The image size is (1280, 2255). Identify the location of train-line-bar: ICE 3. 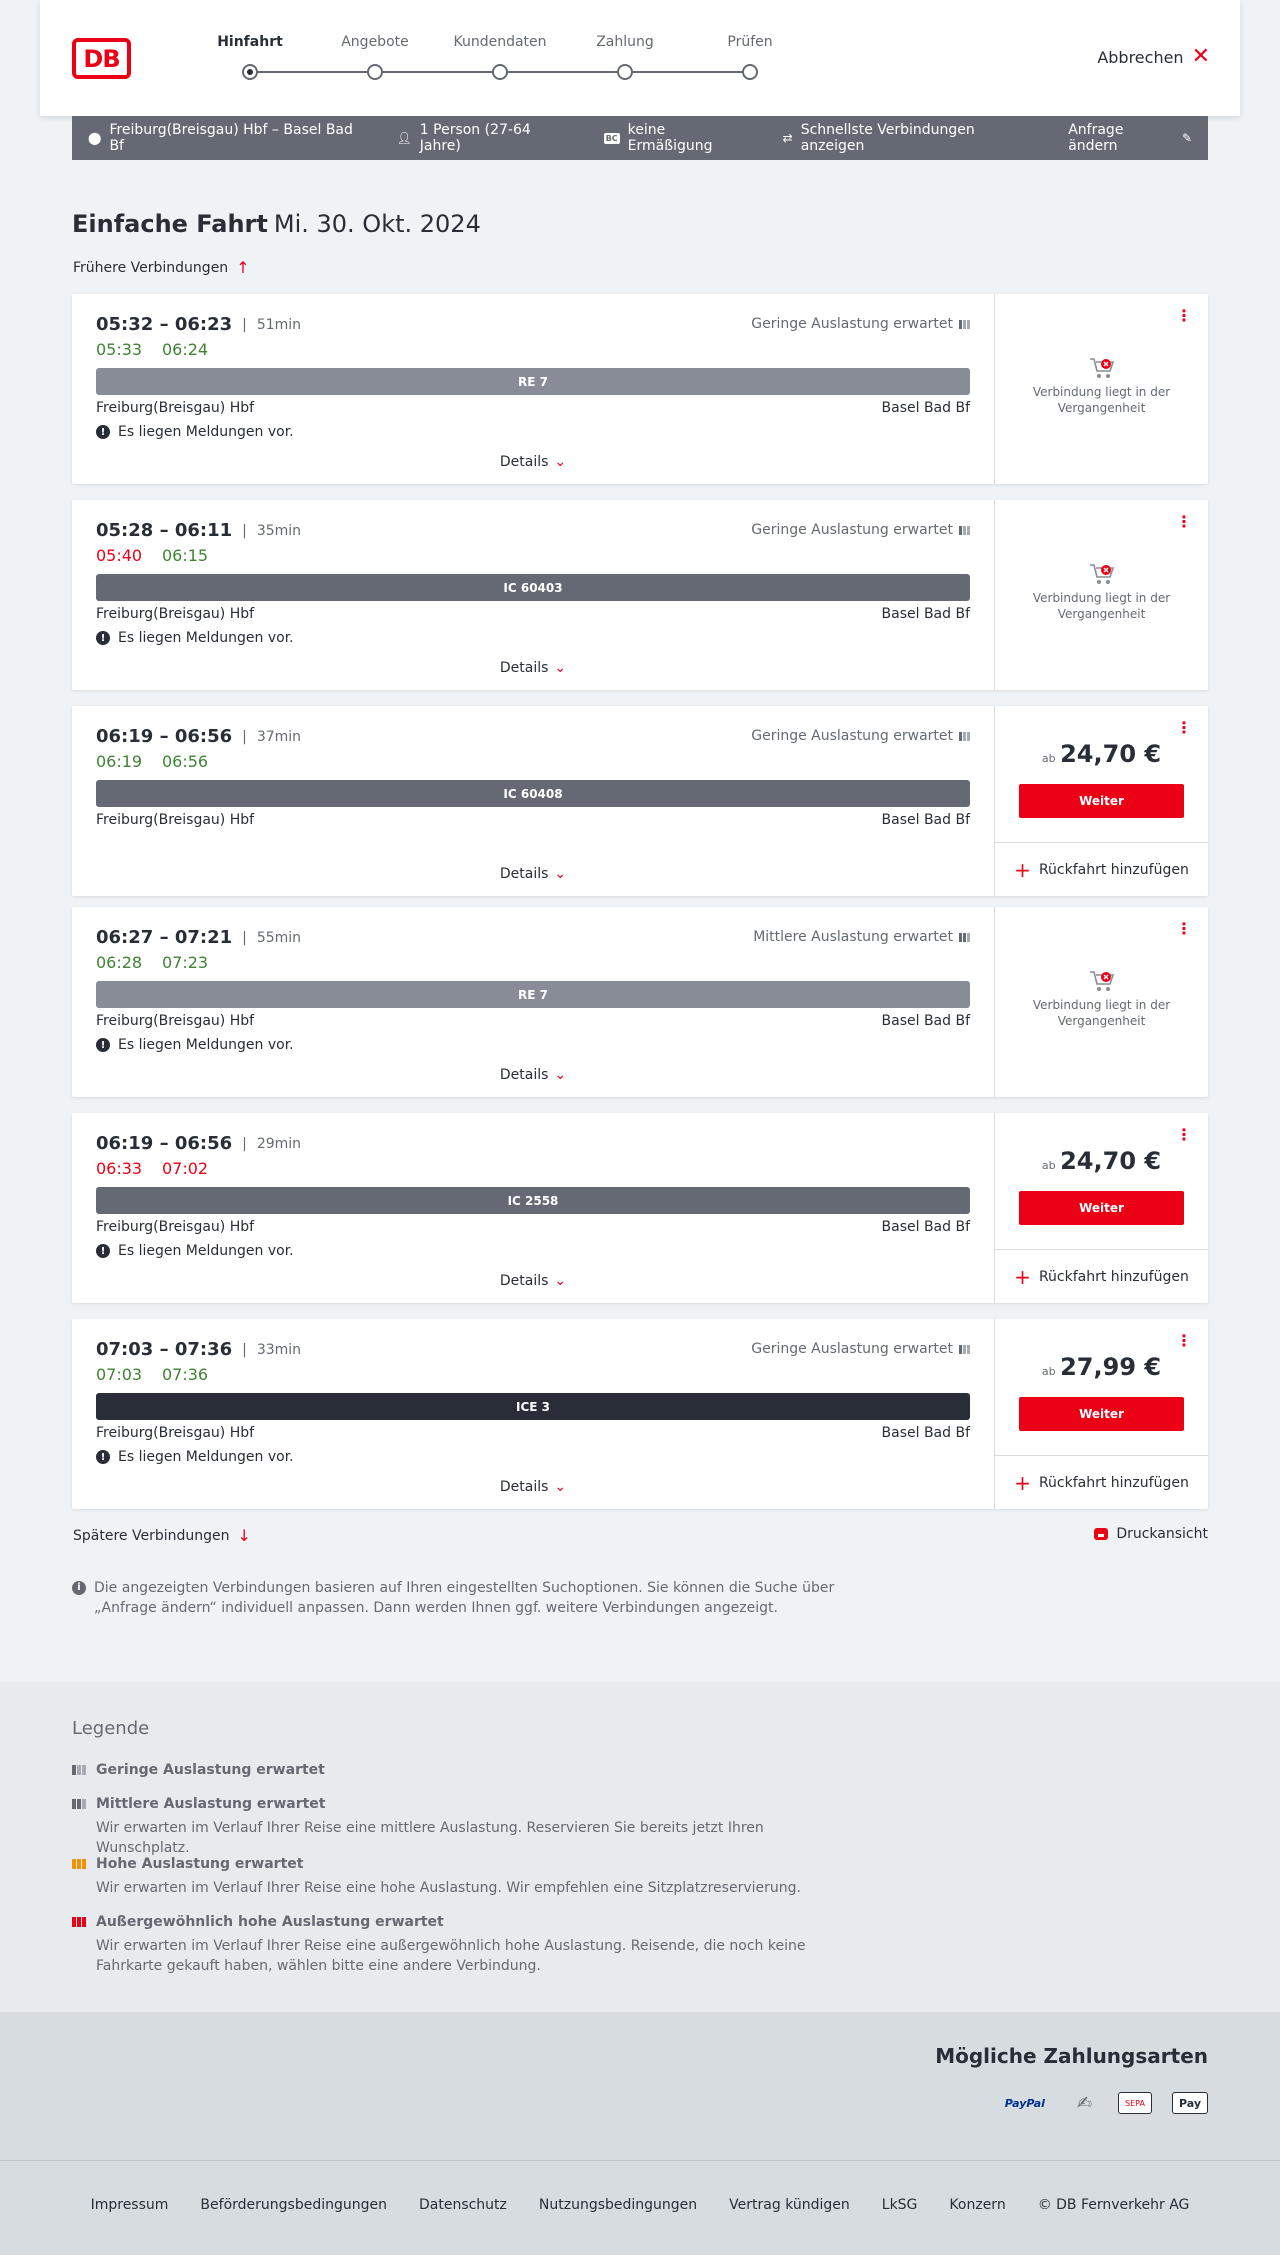
(533, 1406).